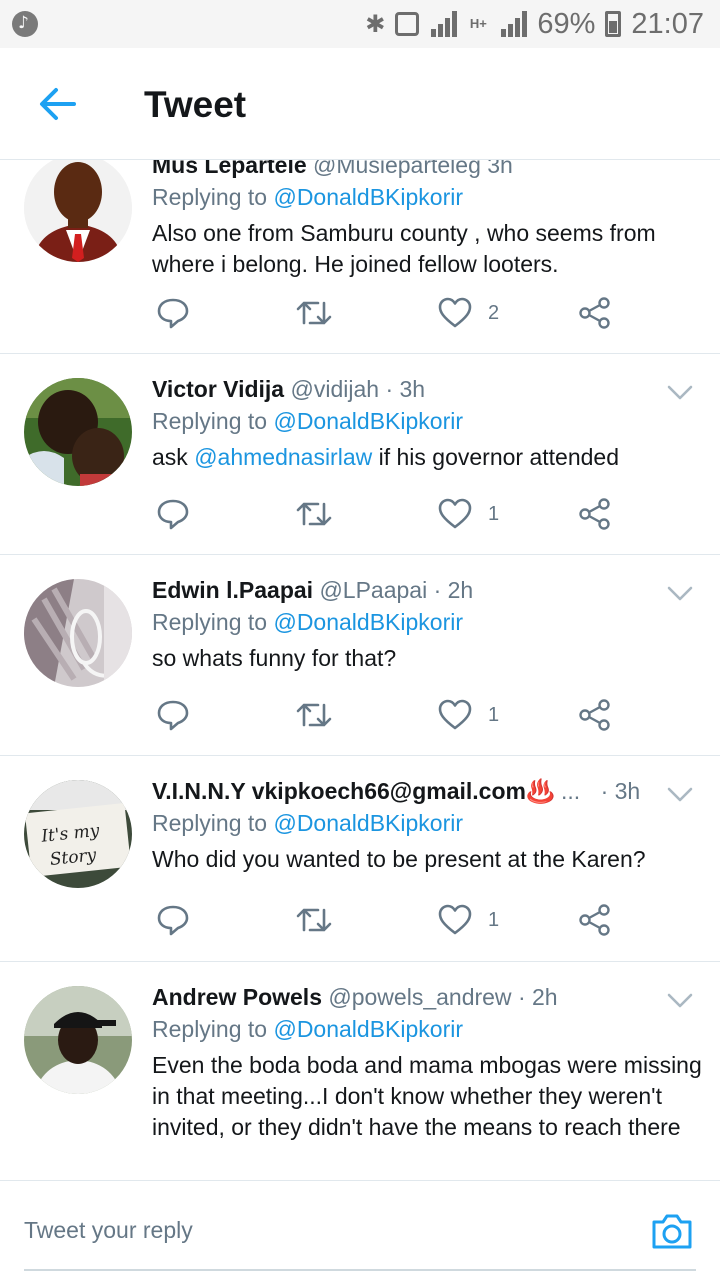 Image resolution: width=720 pixels, height=1280 pixels. Describe the element at coordinates (443, 24) in the screenshot. I see `signal-icon` at that location.